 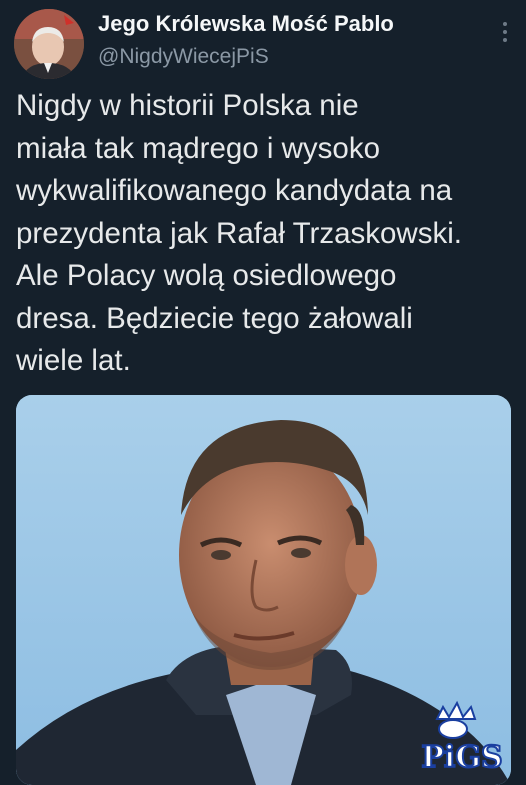 I want to click on more-options-icon, so click(x=505, y=37).